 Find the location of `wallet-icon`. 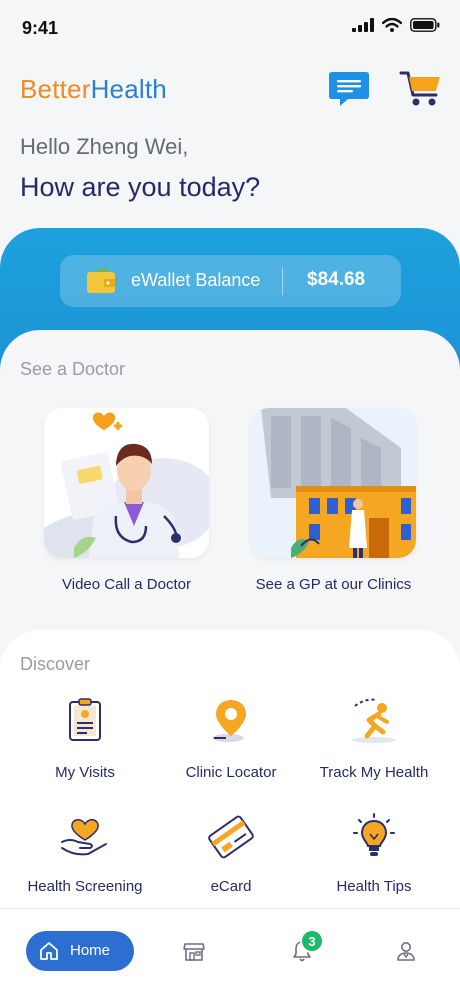

wallet-icon is located at coordinates (101, 280).